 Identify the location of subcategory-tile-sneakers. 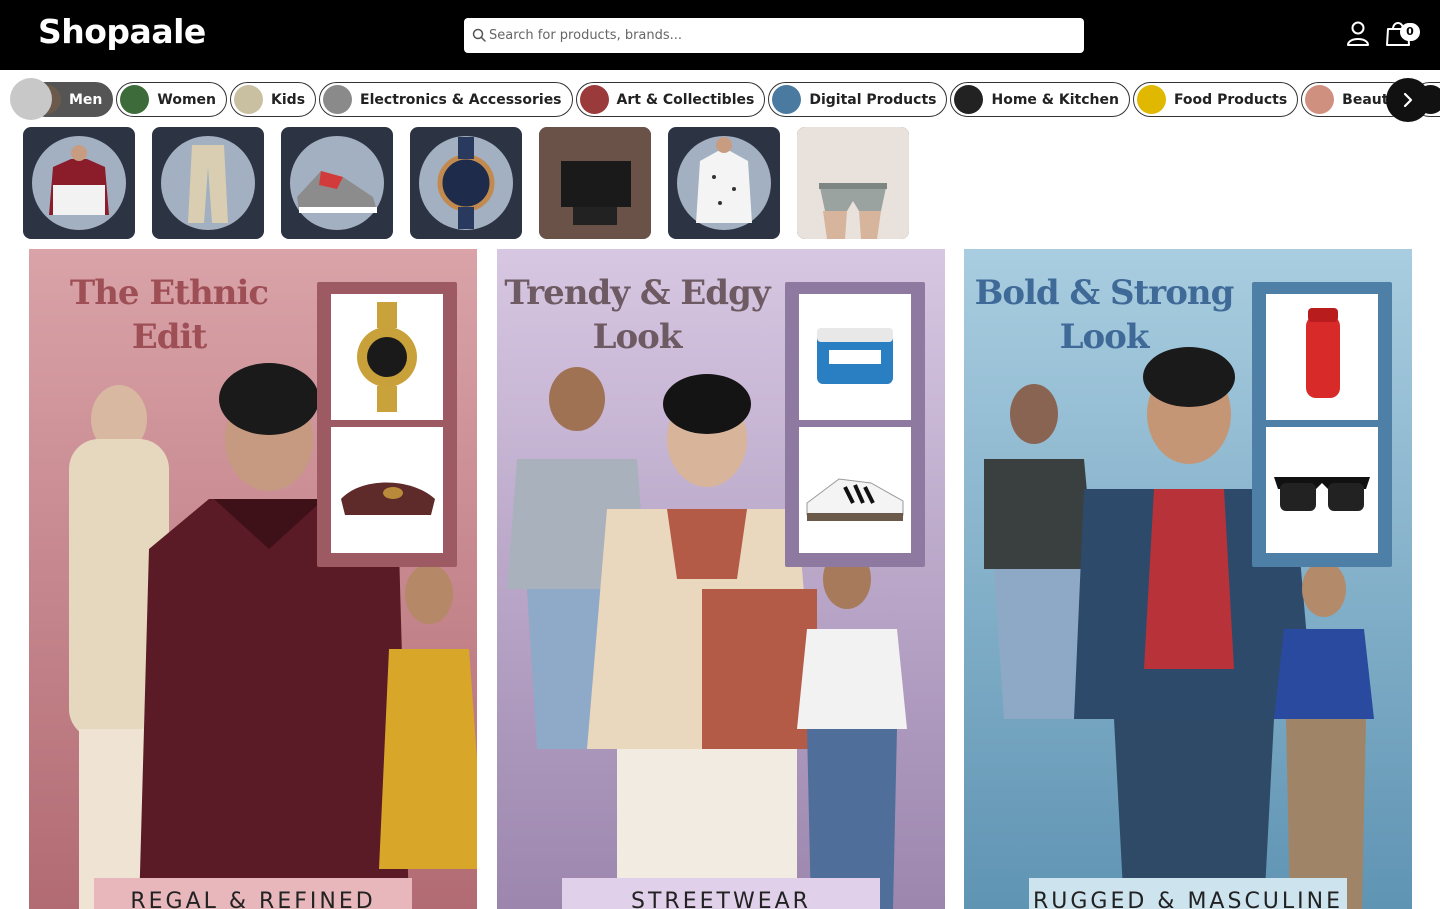
(337, 183).